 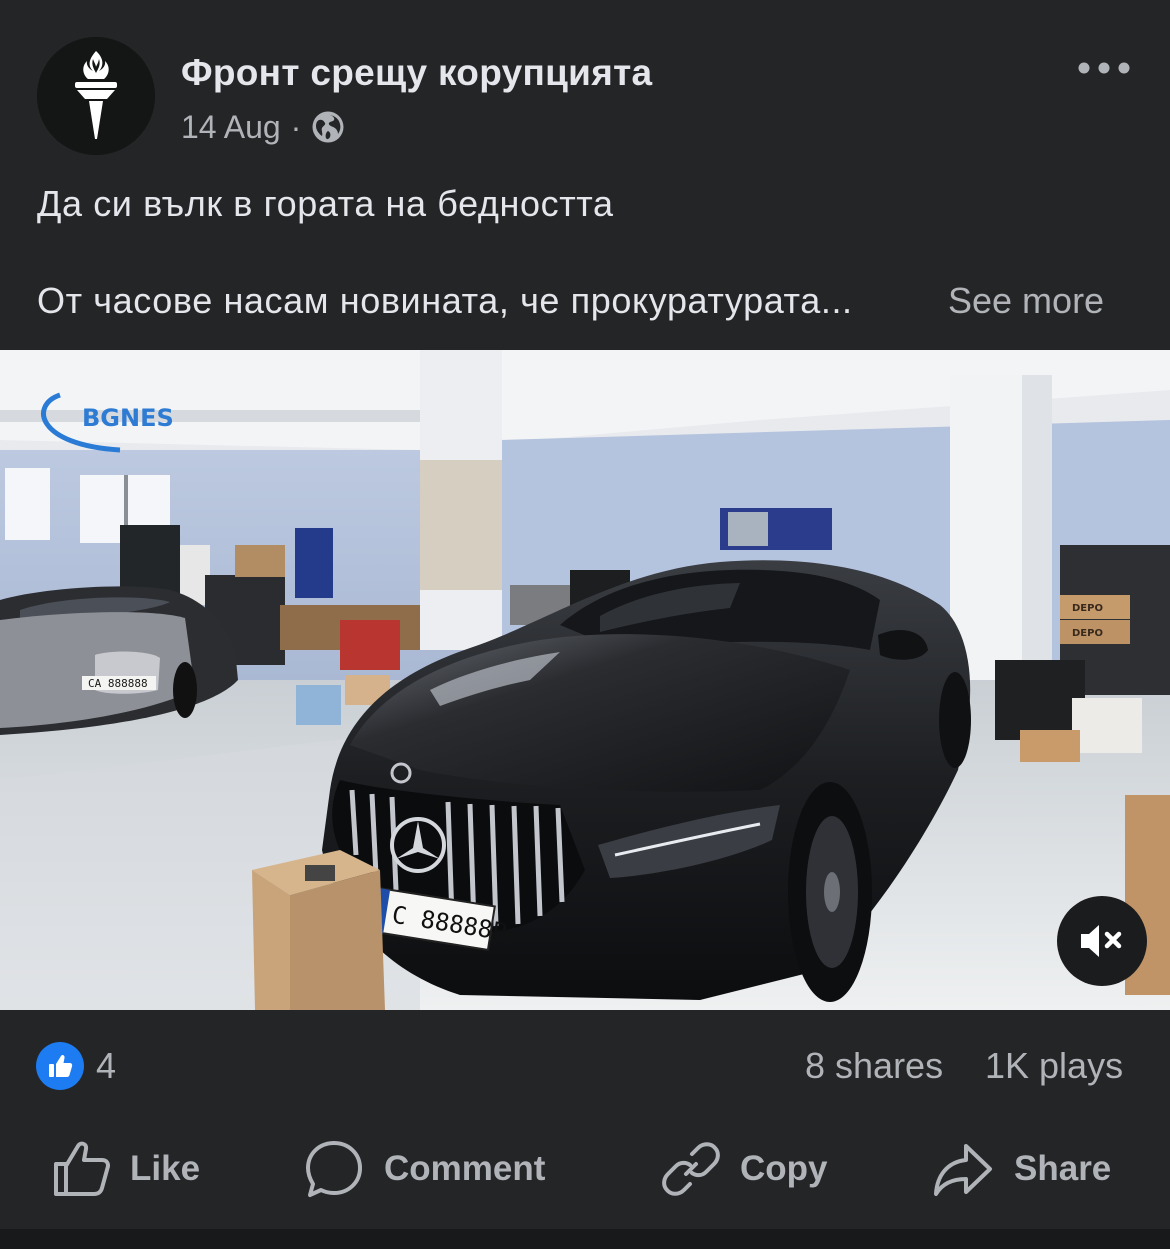 I want to click on like-reaction-icon, so click(x=60, y=1066).